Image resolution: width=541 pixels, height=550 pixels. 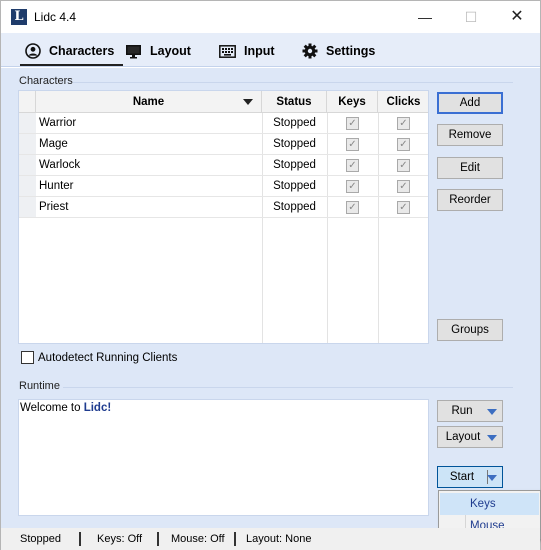 I want to click on character-name: Warlock, so click(x=60, y=165).